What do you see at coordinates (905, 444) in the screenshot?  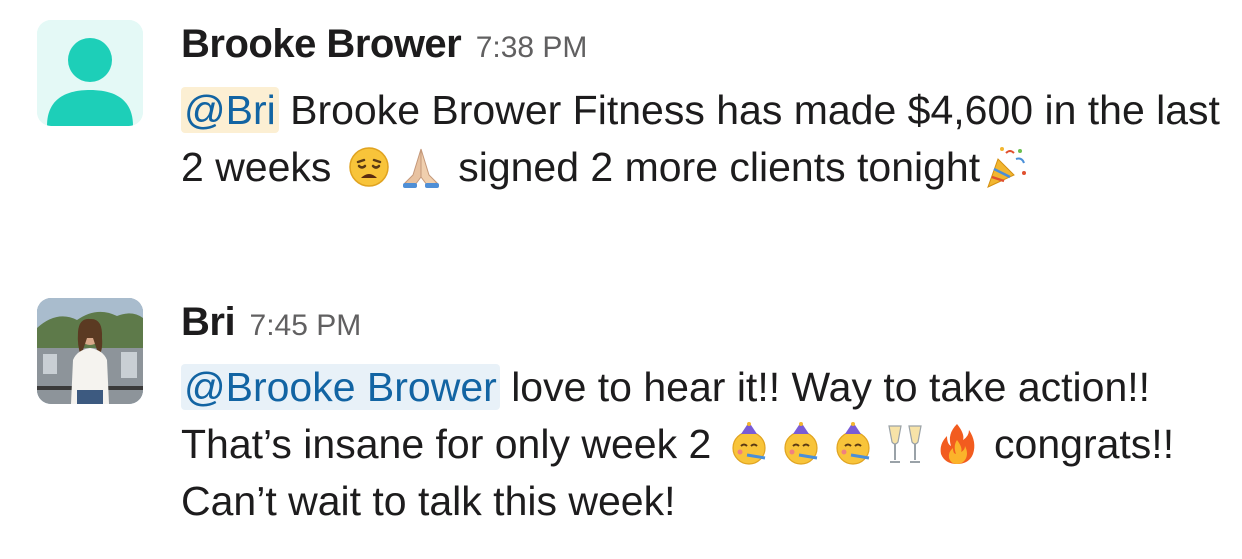 I see `champagne-glasses-emoji` at bounding box center [905, 444].